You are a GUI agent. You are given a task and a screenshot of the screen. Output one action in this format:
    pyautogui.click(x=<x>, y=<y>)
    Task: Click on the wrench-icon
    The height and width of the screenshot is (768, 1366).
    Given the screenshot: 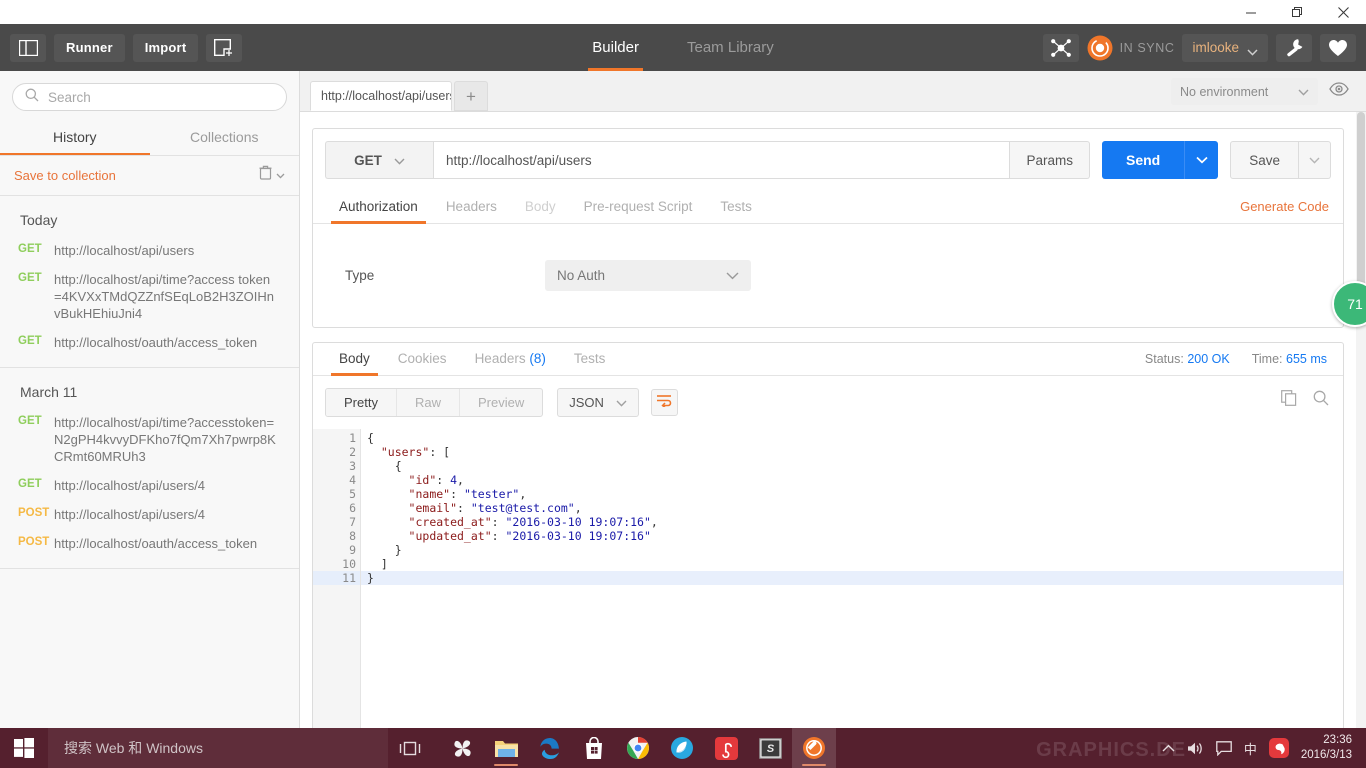 What is the action you would take?
    pyautogui.click(x=1294, y=47)
    